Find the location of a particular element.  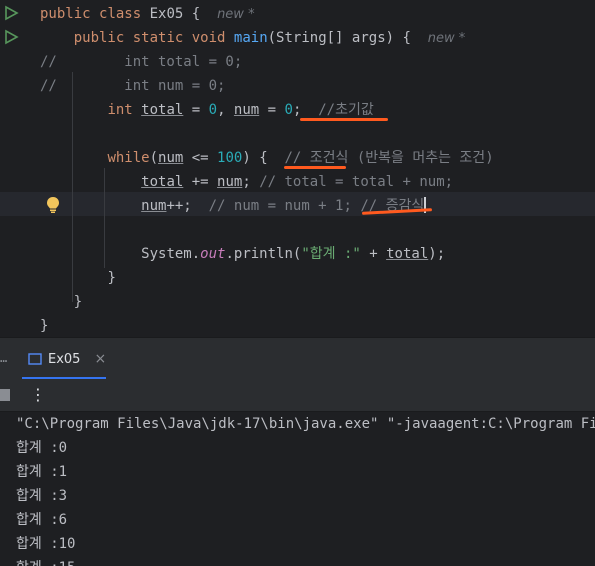

params: (String[] args) is located at coordinates (331, 38).